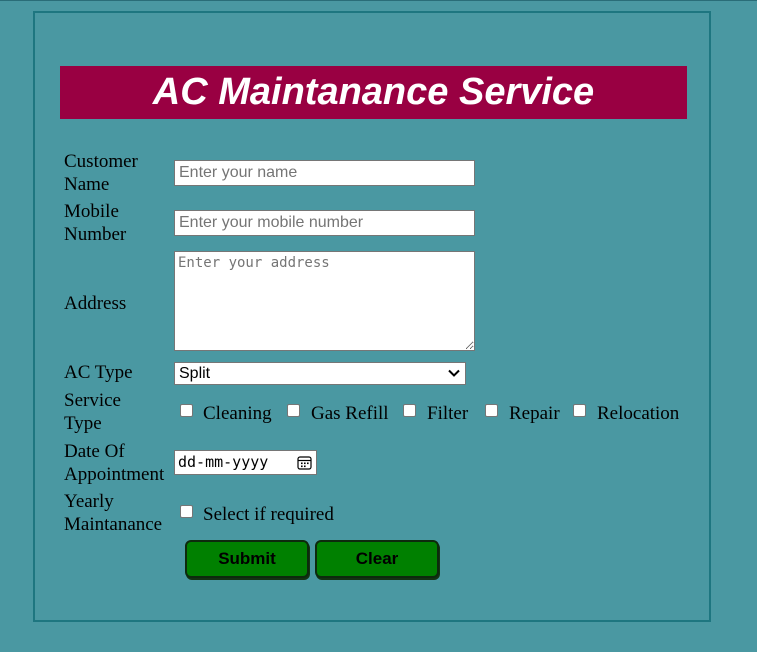 This screenshot has height=652, width=757. I want to click on service-filter-label: Filter, so click(447, 413).